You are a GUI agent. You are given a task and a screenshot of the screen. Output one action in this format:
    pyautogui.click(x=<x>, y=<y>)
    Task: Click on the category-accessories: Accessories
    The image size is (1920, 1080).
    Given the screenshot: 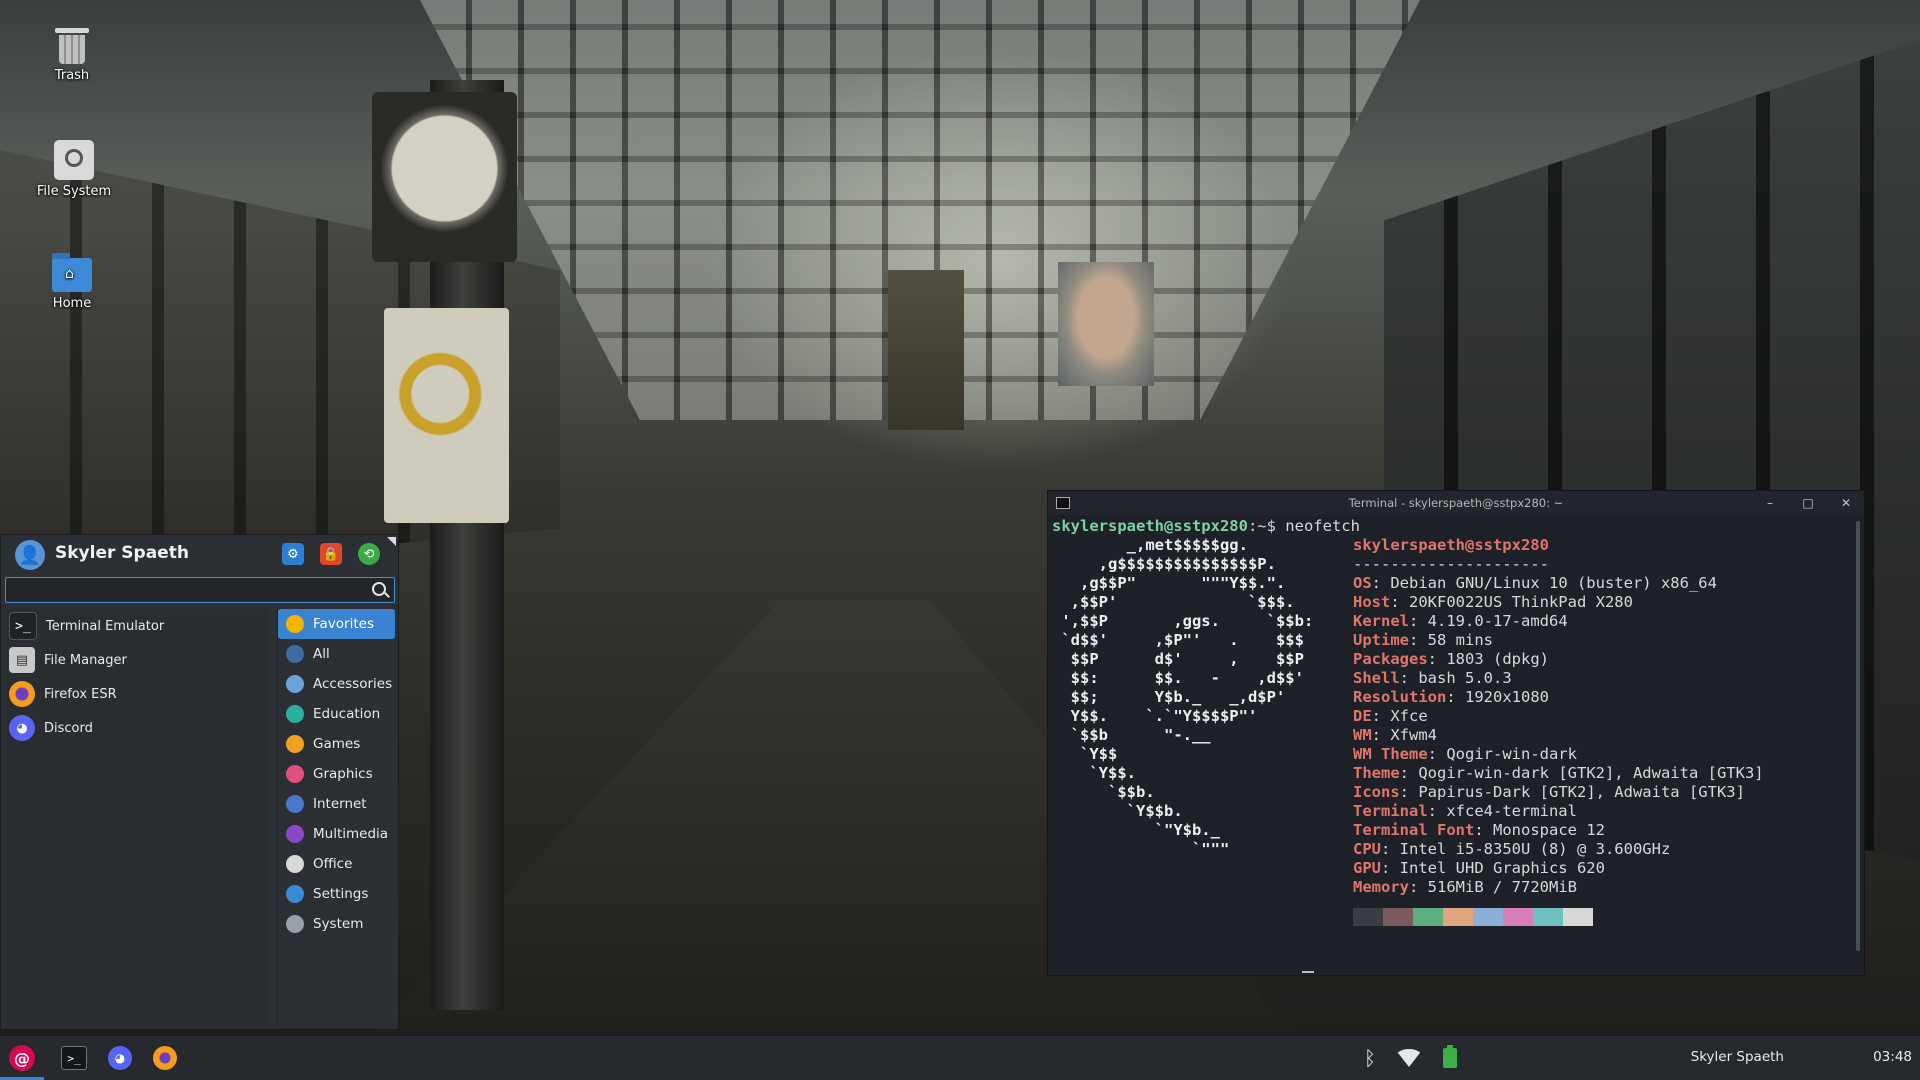 What is the action you would take?
    pyautogui.click(x=336, y=684)
    